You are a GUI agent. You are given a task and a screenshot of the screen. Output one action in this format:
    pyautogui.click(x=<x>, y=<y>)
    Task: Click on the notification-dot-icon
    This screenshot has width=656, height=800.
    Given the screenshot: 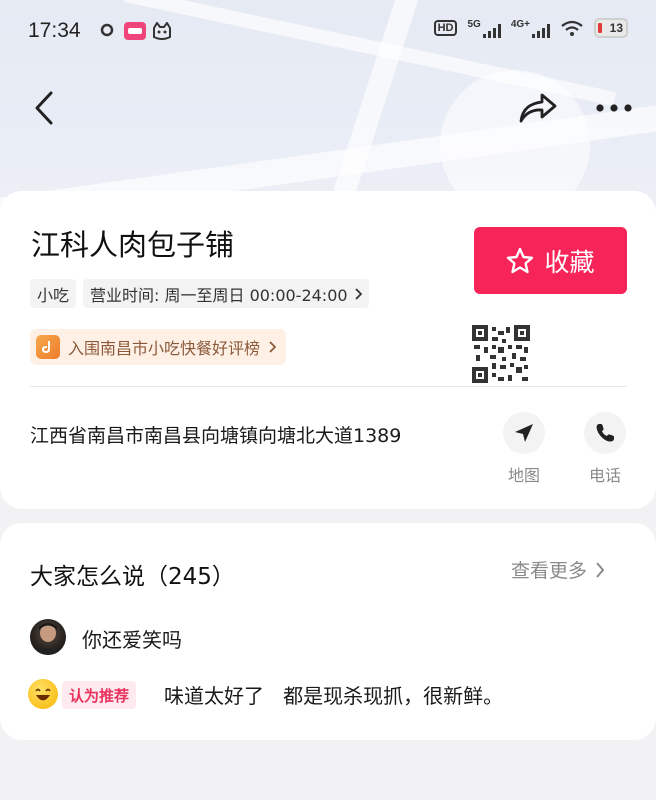 What is the action you would take?
    pyautogui.click(x=107, y=30)
    